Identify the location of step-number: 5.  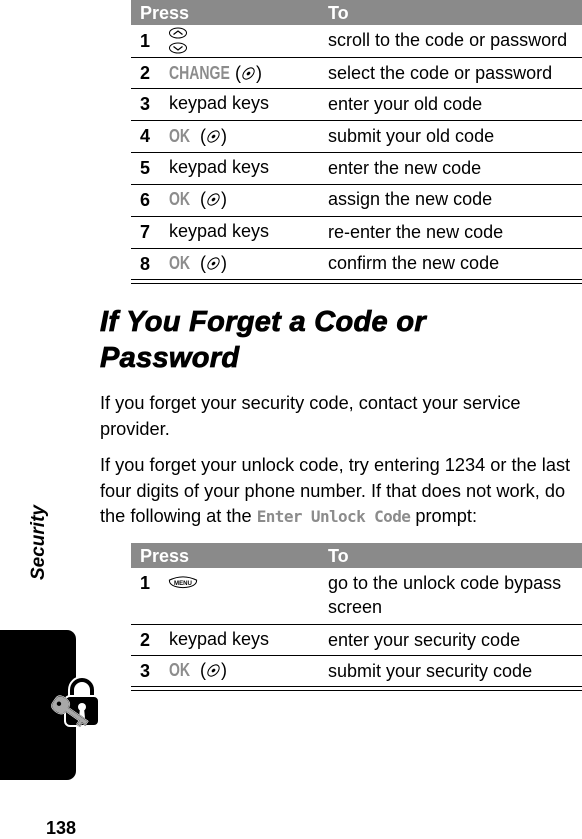
(145, 168).